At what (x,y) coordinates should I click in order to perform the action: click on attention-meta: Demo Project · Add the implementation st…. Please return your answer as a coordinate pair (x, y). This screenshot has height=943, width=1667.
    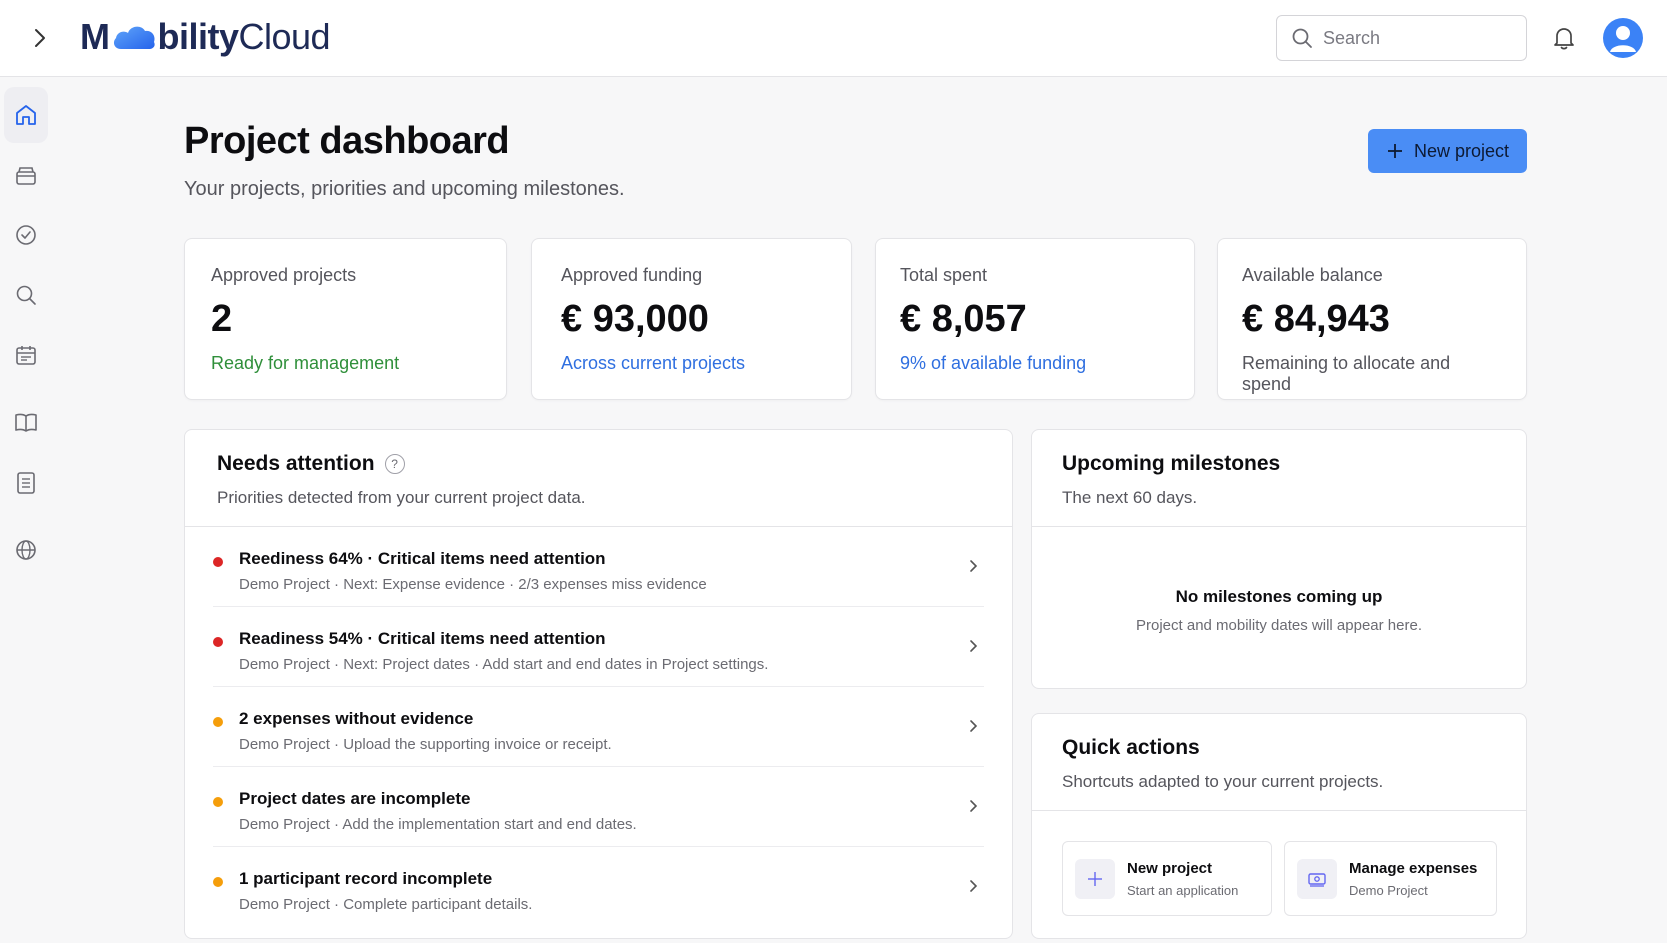
    Looking at the image, I should click on (438, 824).